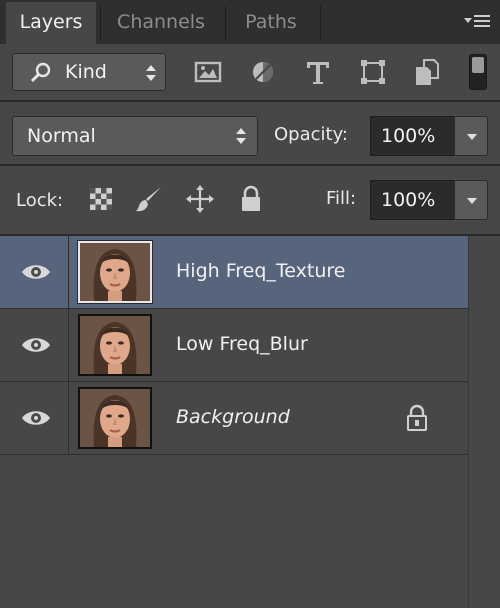 The width and height of the screenshot is (500, 608). I want to click on fill-dropdown-button, so click(471, 200).